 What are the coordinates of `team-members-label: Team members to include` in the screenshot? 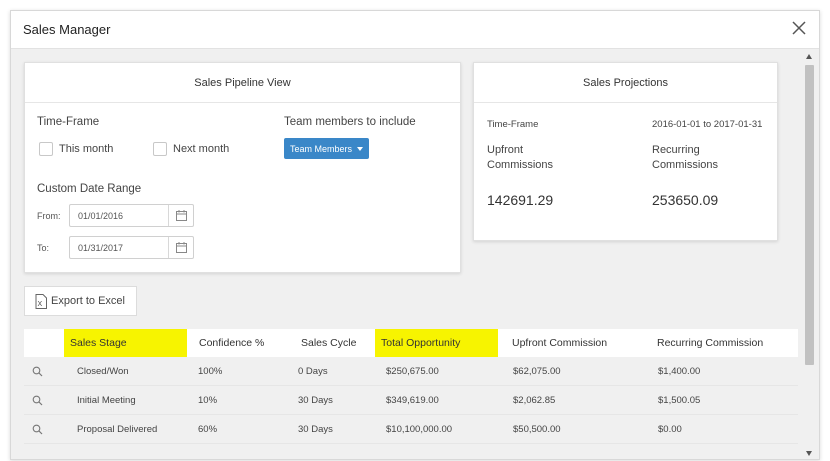 It's located at (350, 122).